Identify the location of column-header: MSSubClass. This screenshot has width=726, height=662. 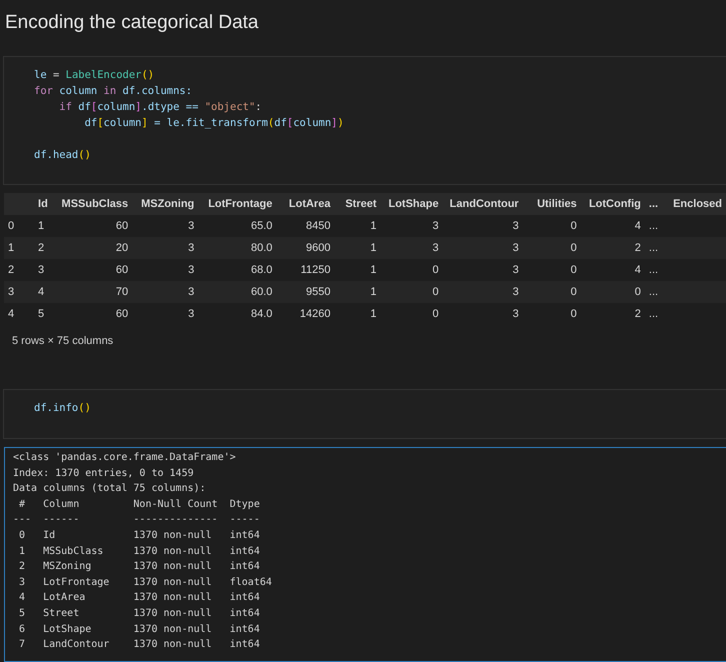
(94, 204).